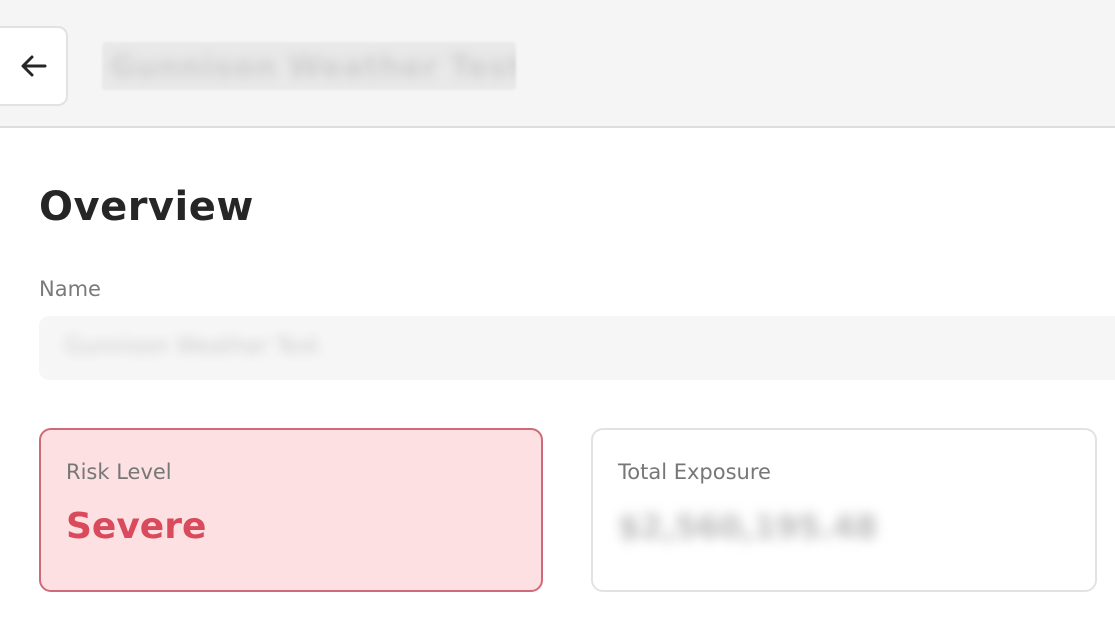 This screenshot has height=622, width=1115. Describe the element at coordinates (291, 510) in the screenshot. I see `risk-level-card: Risk Level Severe` at that location.